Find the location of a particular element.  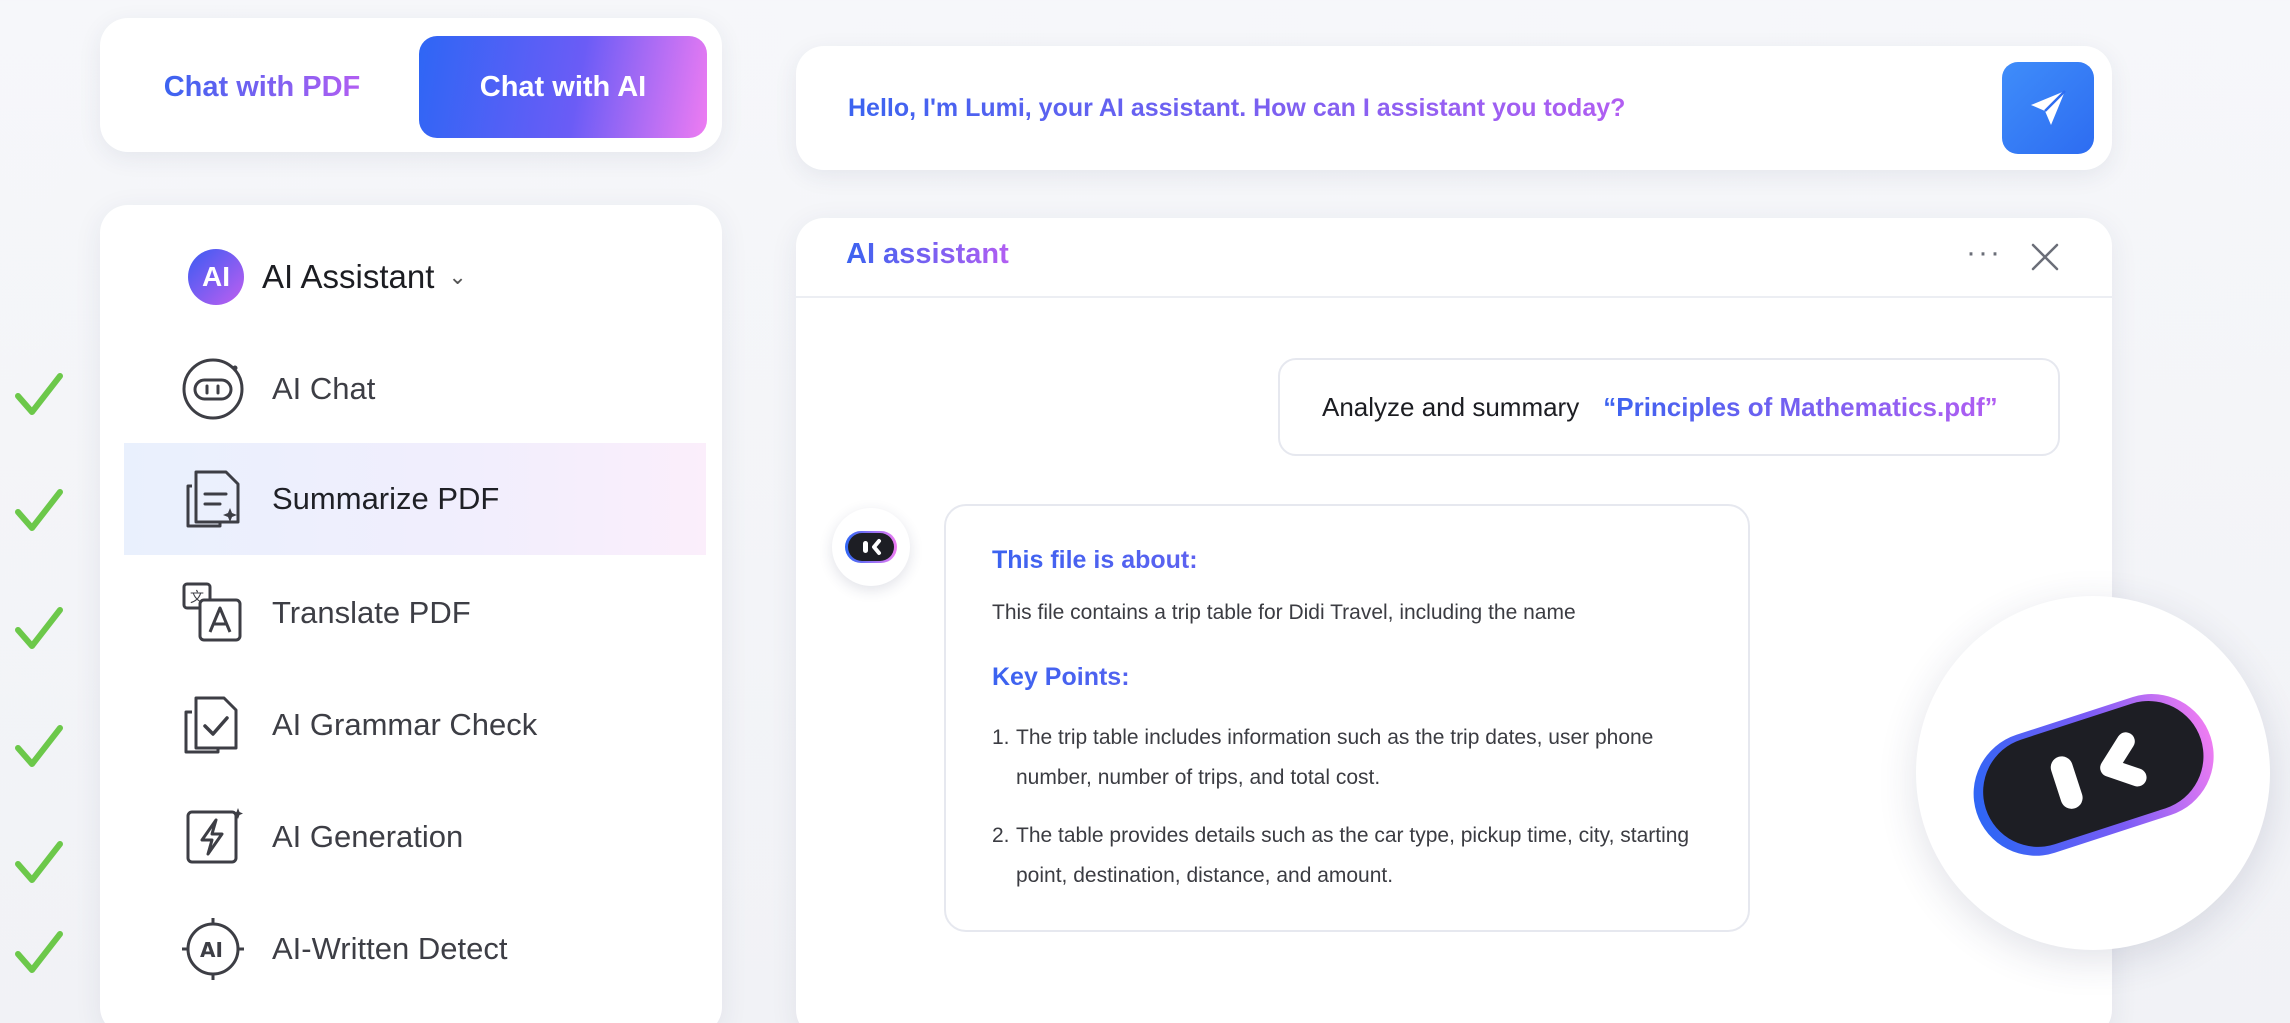

sidebar-item-translate-pdf: 文 Translate PDF is located at coordinates (415, 613).